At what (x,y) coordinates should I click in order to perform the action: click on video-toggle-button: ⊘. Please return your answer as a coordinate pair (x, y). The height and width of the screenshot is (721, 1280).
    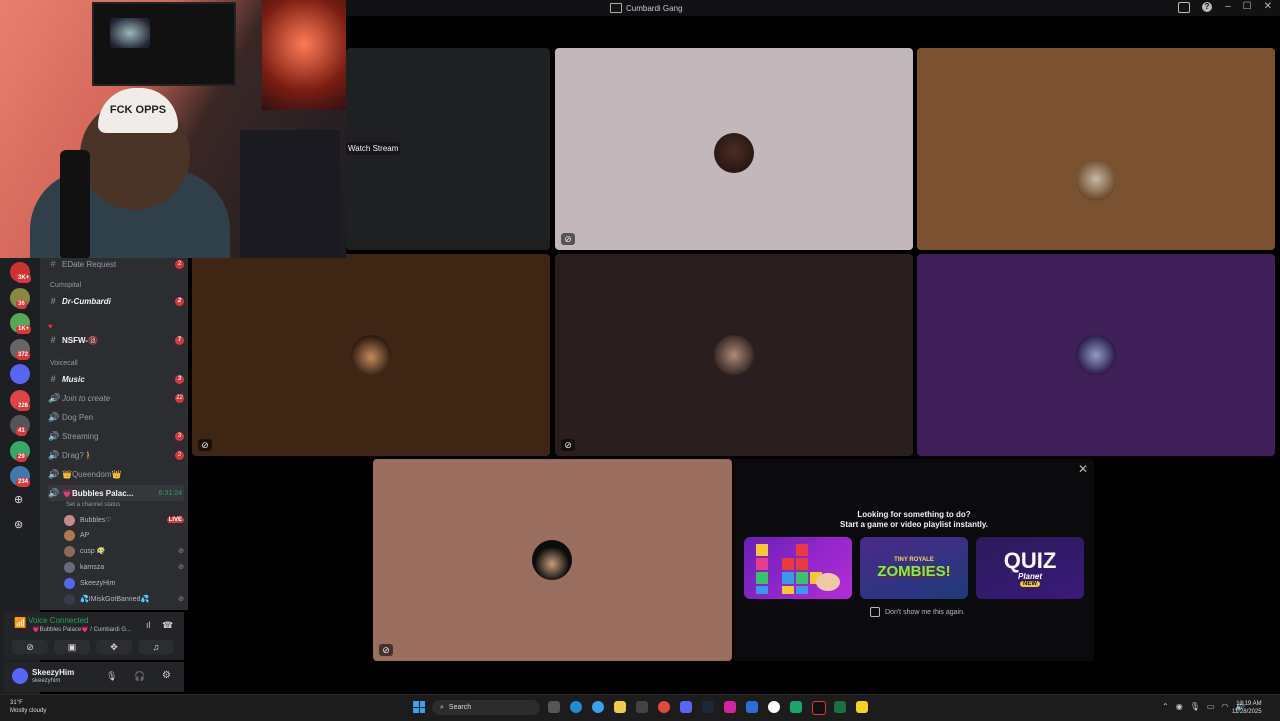
    Looking at the image, I should click on (30, 647).